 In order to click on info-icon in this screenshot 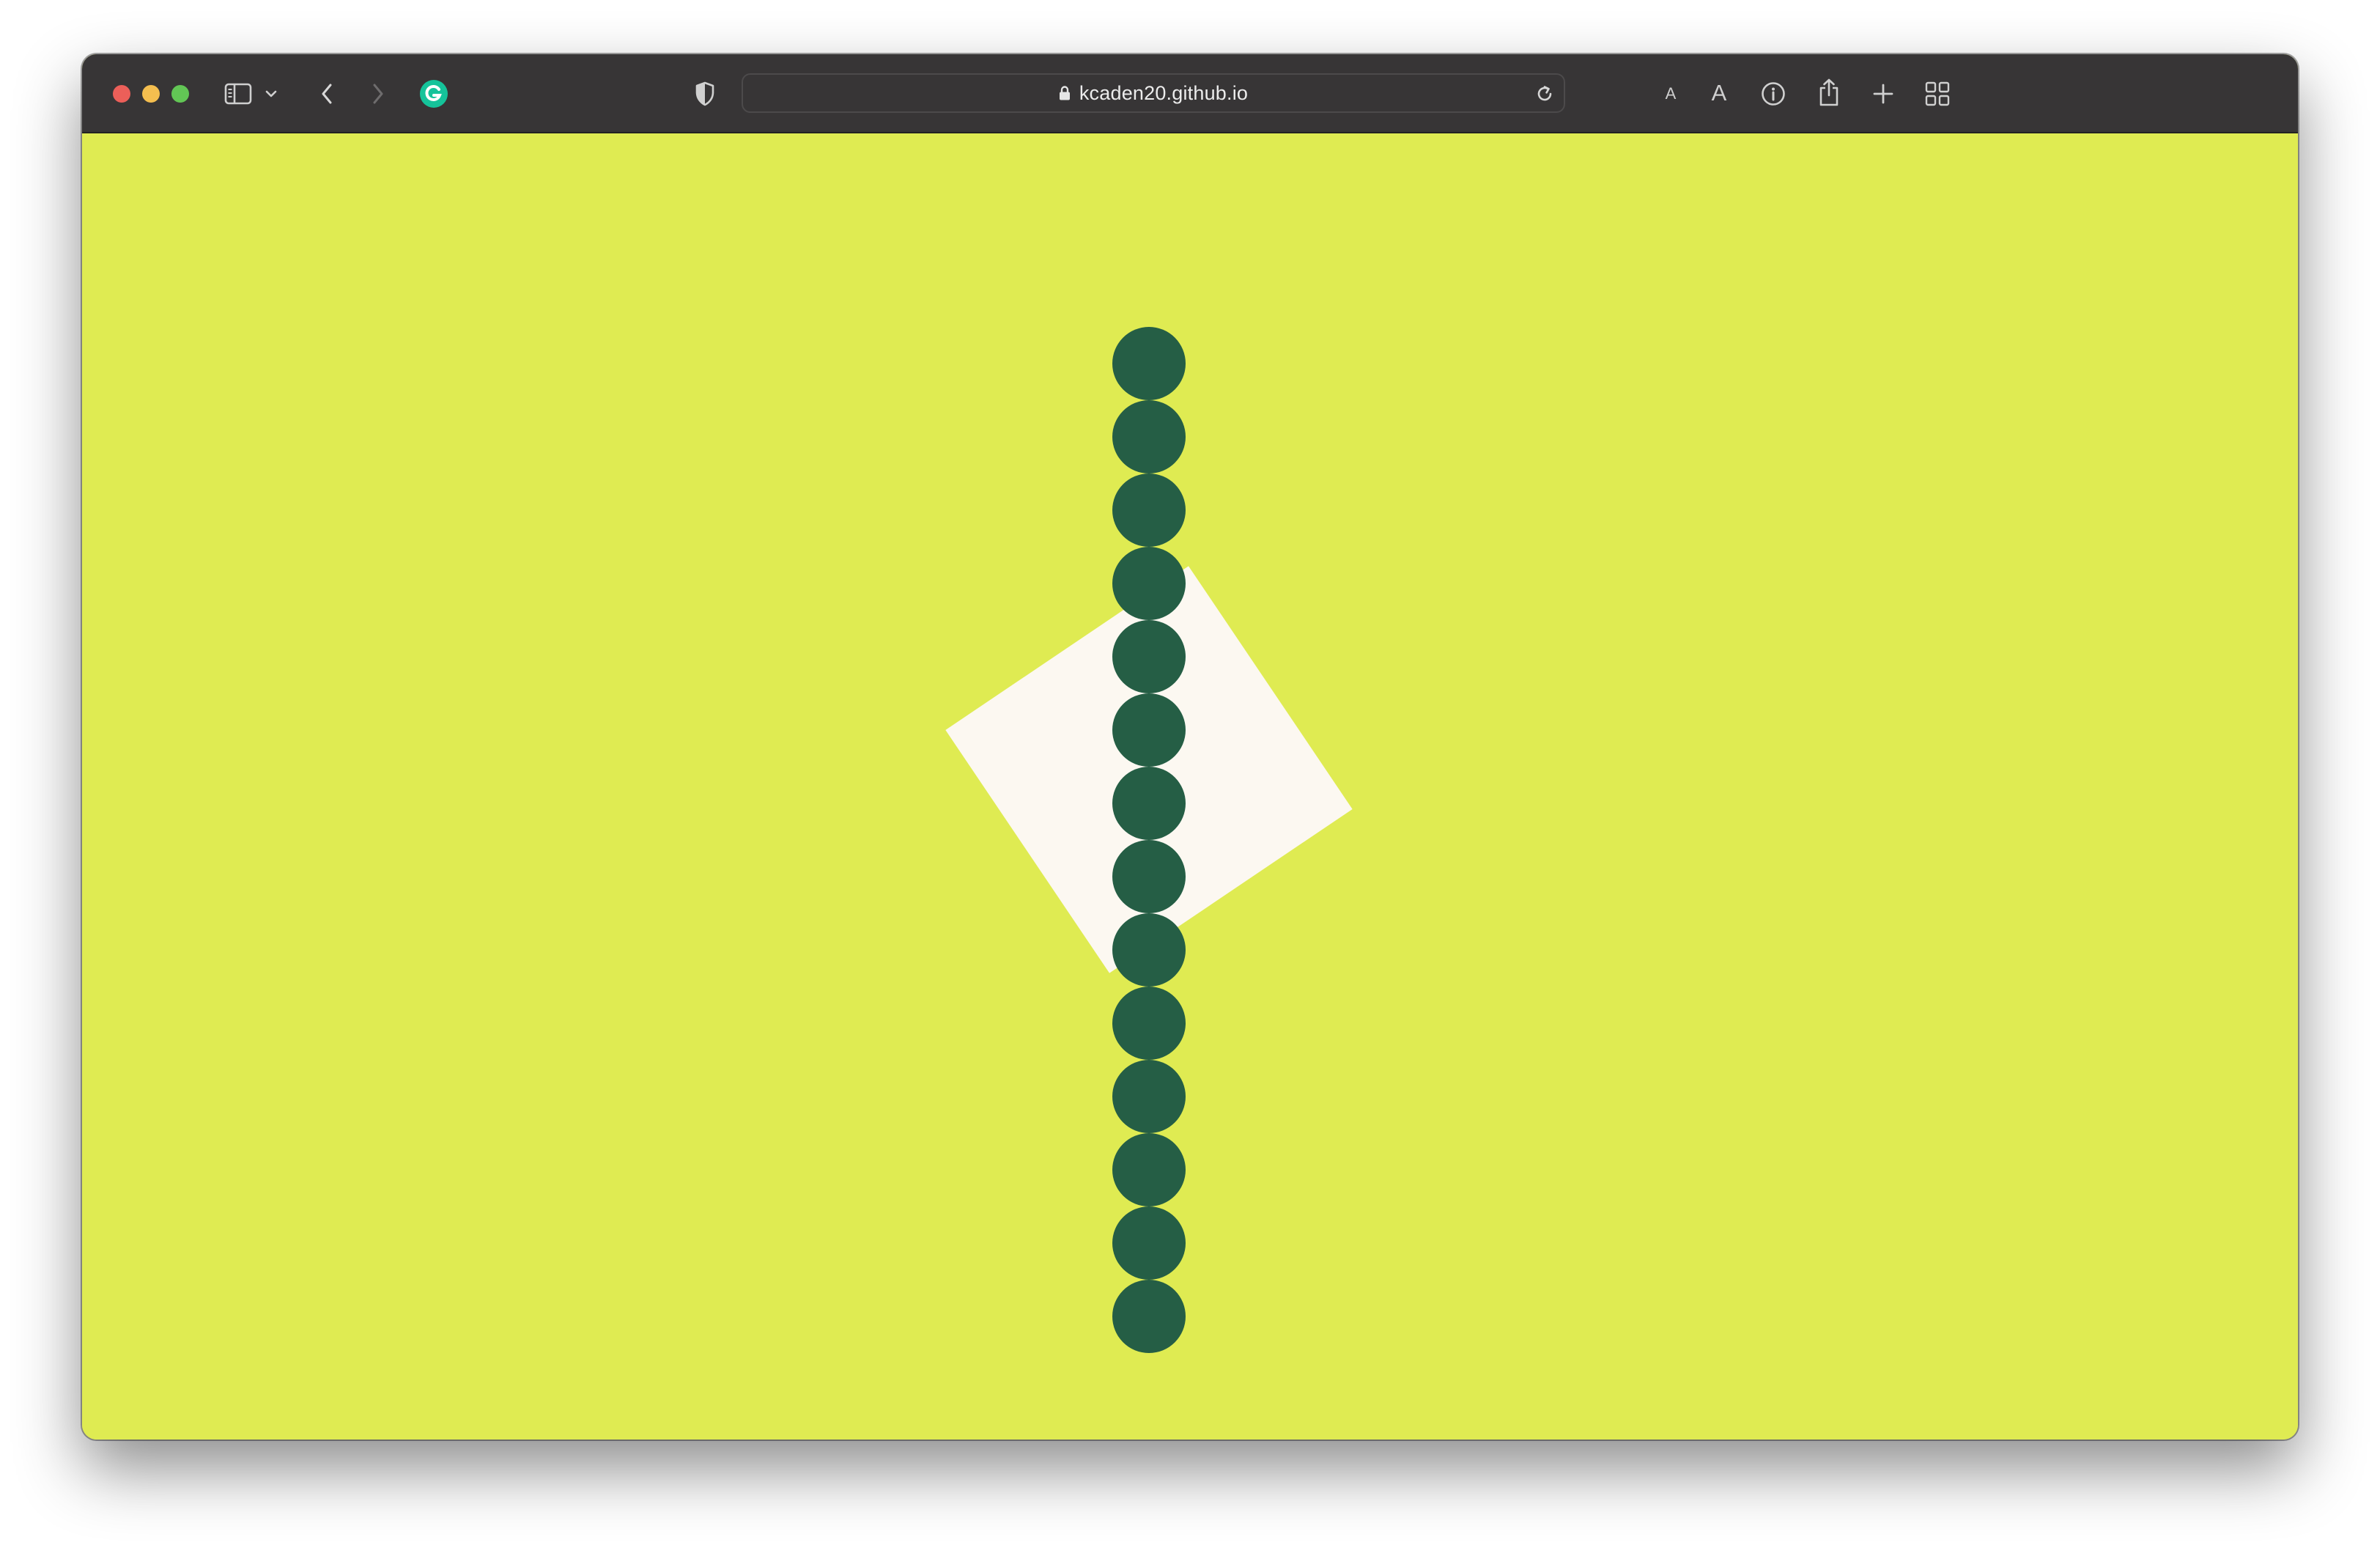, I will do `click(1773, 94)`.